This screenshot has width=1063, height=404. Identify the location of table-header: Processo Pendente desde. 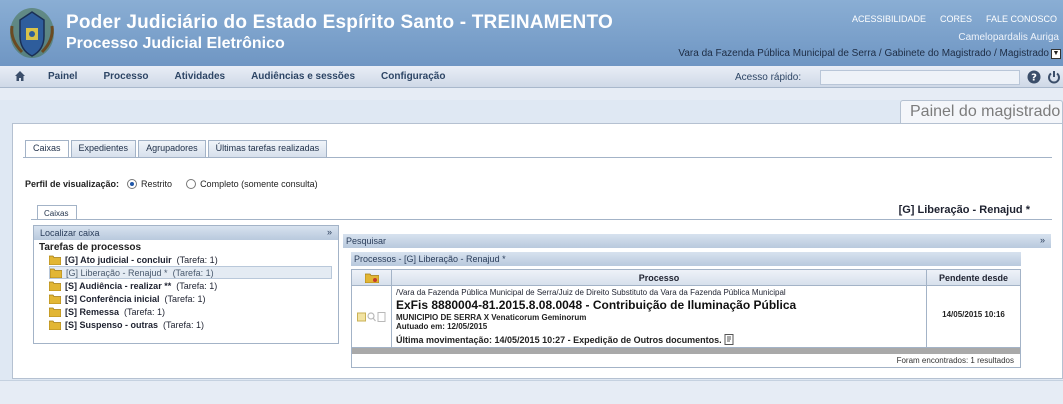
(686, 278).